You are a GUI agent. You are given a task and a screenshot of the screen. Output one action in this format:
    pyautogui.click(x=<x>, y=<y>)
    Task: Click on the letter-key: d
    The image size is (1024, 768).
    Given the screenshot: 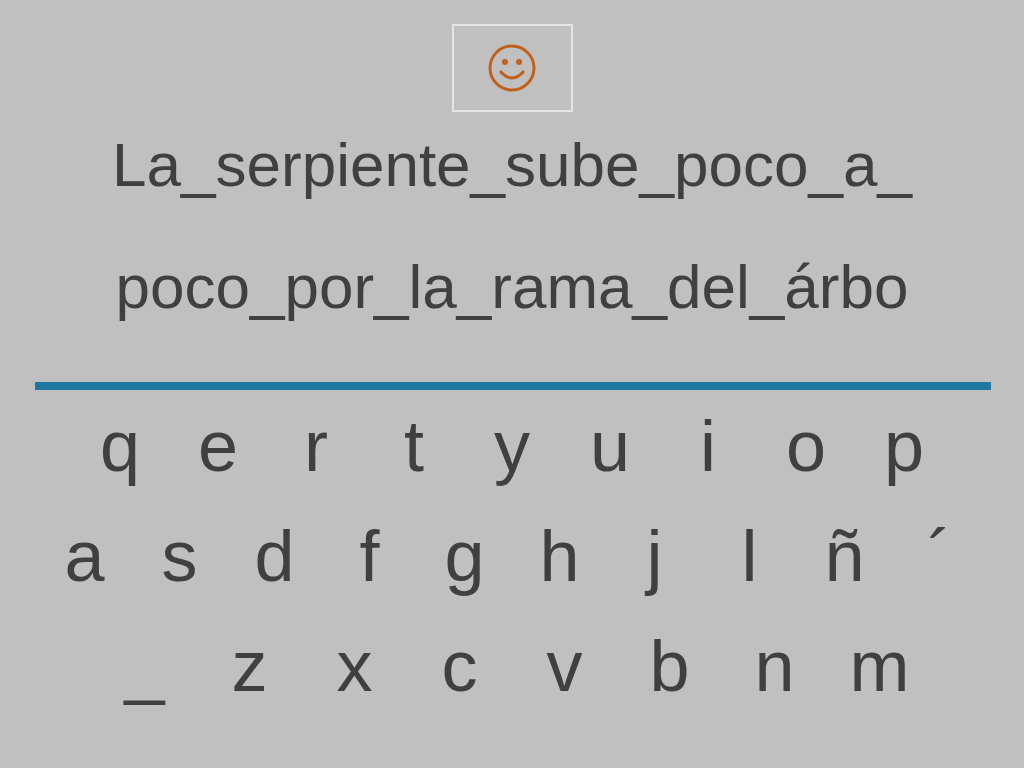 What is the action you would take?
    pyautogui.click(x=274, y=556)
    